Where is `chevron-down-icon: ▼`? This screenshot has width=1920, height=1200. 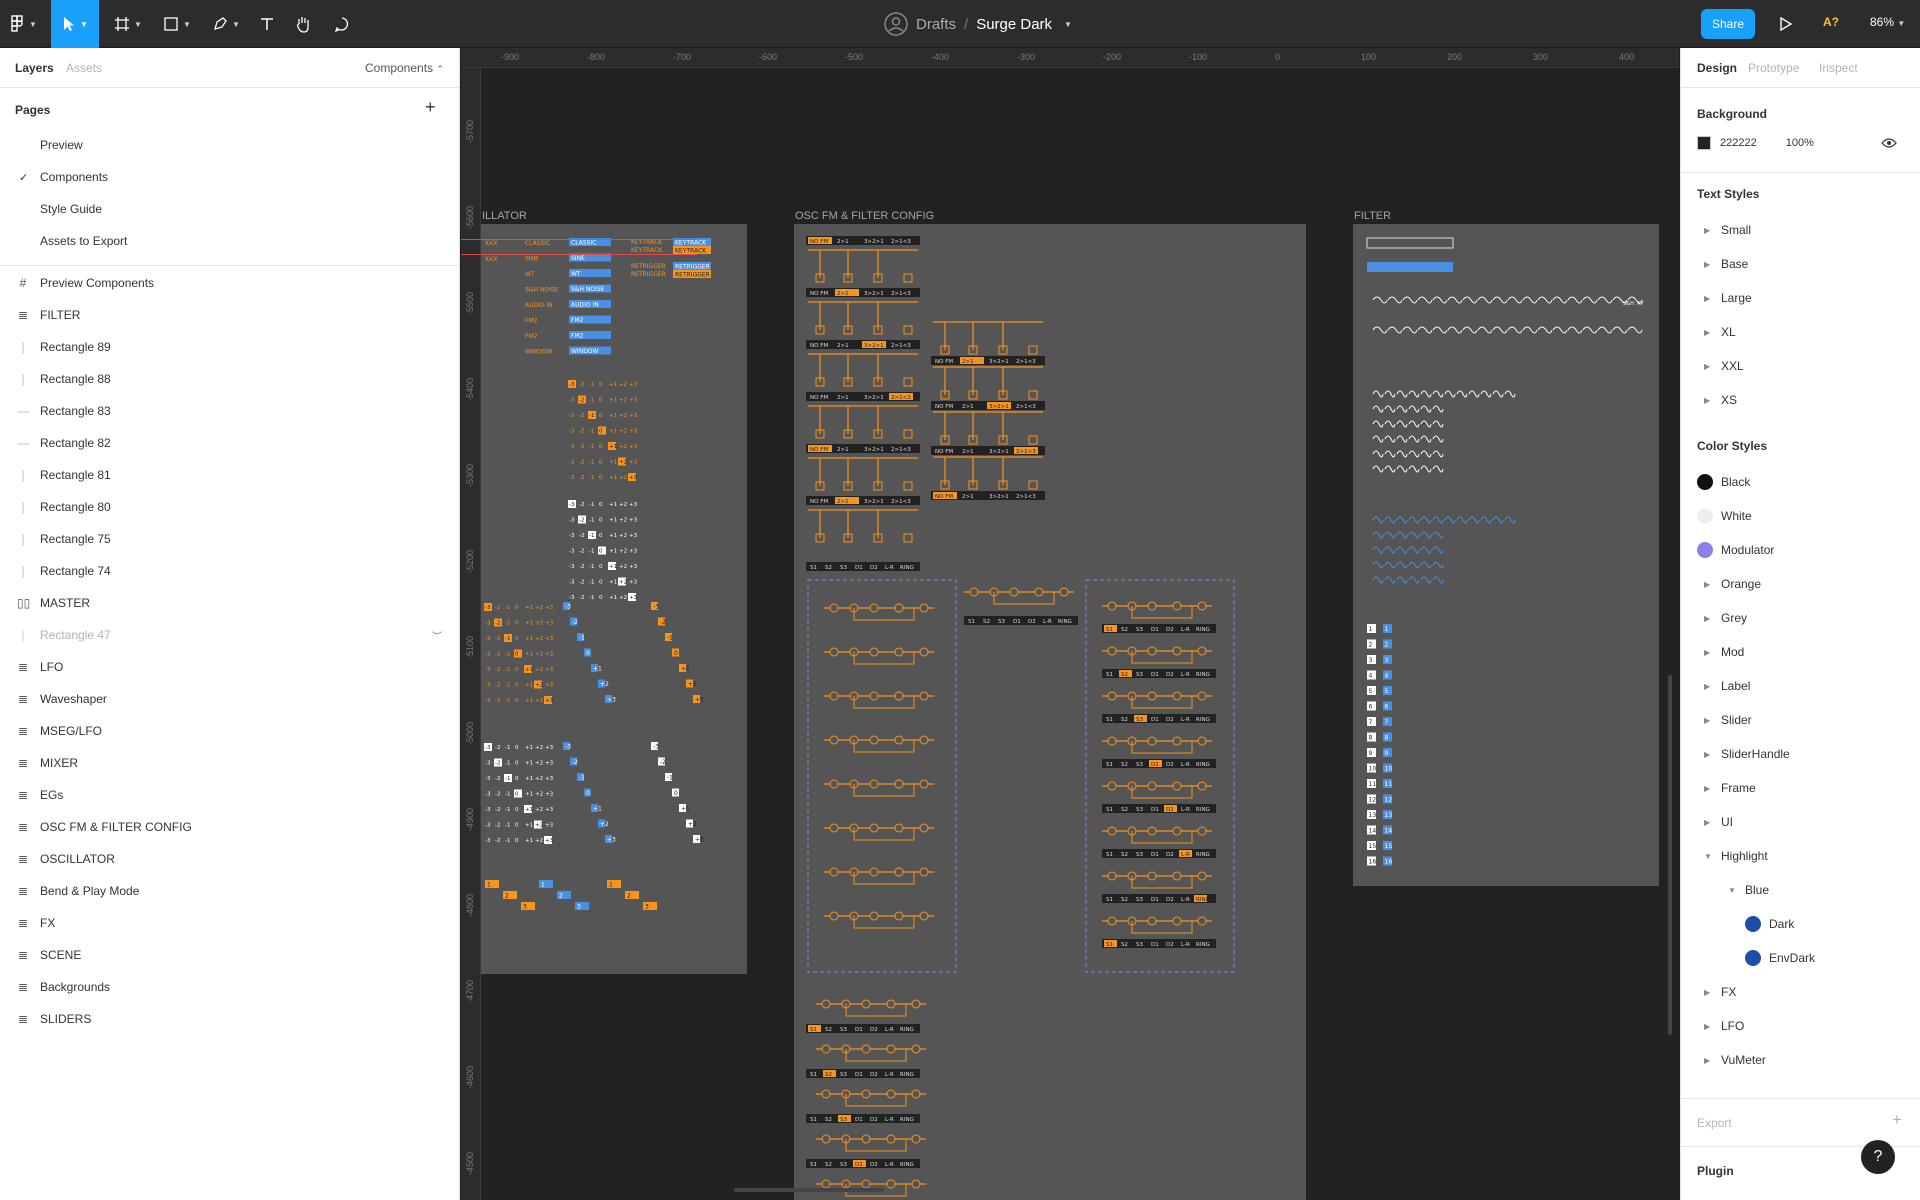 chevron-down-icon: ▼ is located at coordinates (1068, 24).